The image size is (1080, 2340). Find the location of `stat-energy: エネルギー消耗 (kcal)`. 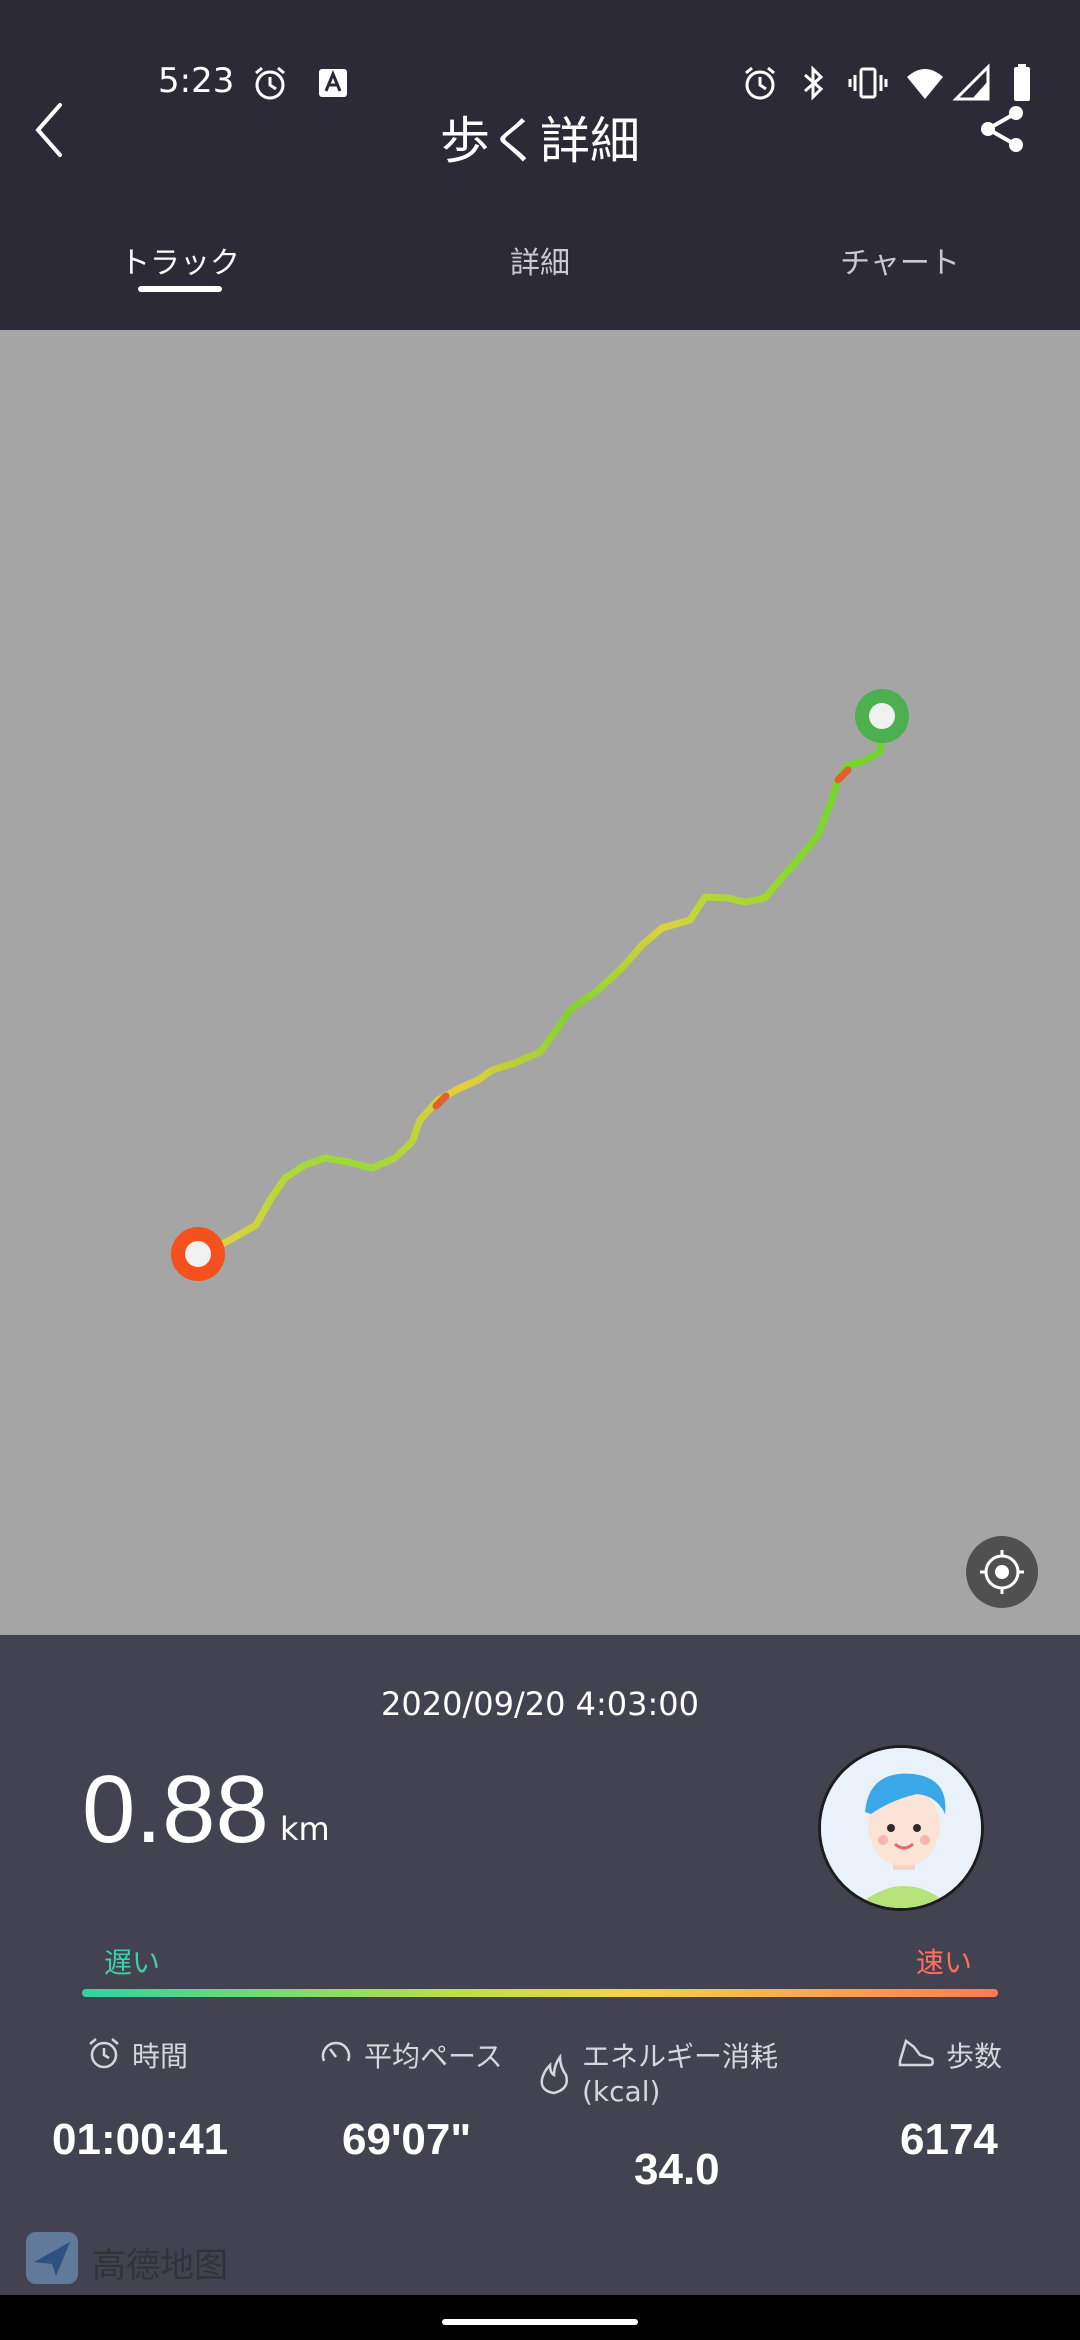

stat-energy: エネルギー消耗 (kcal) is located at coordinates (657, 2071).